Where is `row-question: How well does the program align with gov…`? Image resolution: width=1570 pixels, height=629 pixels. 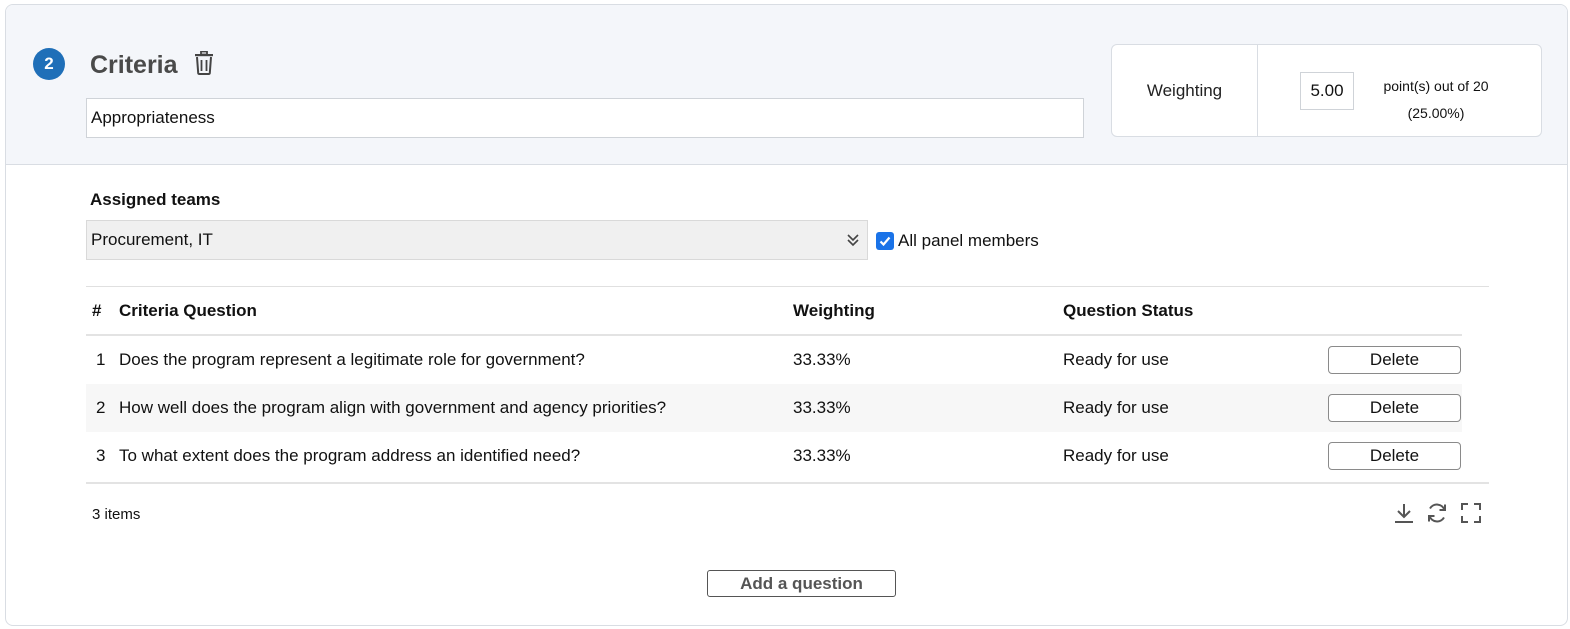
row-question: How well does the program align with gov… is located at coordinates (393, 407).